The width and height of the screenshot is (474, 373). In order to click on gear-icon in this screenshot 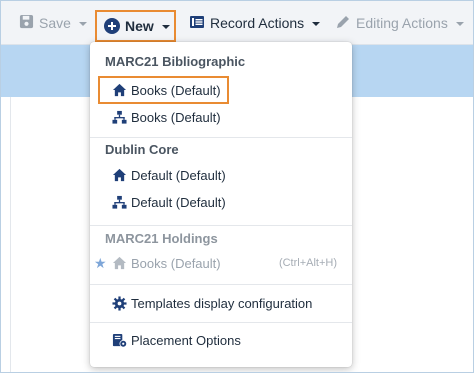, I will do `click(119, 303)`.